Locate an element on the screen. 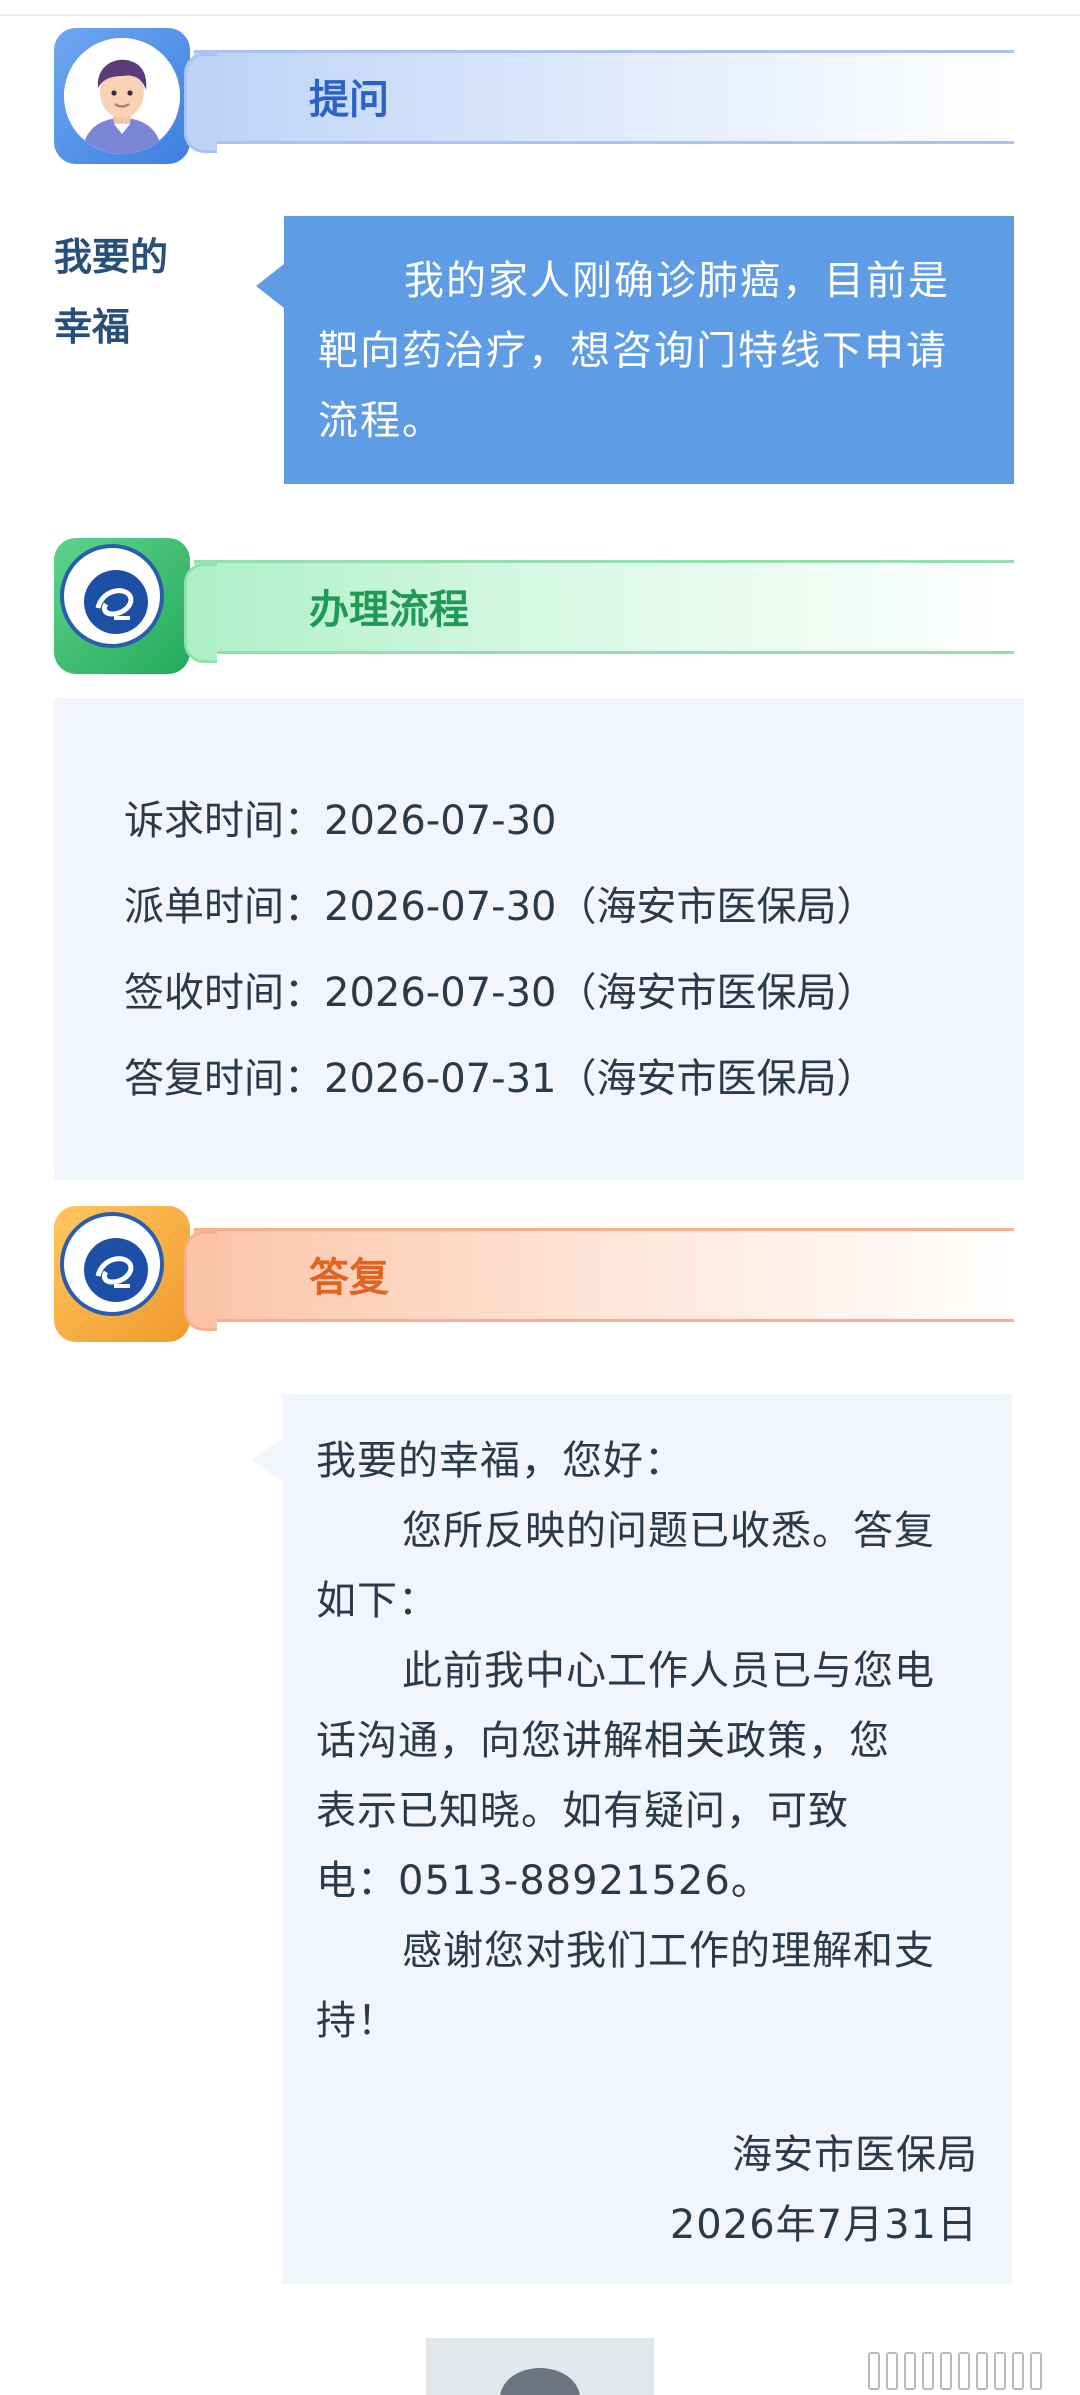 The image size is (1080, 2395). top-divider is located at coordinates (540, 15).